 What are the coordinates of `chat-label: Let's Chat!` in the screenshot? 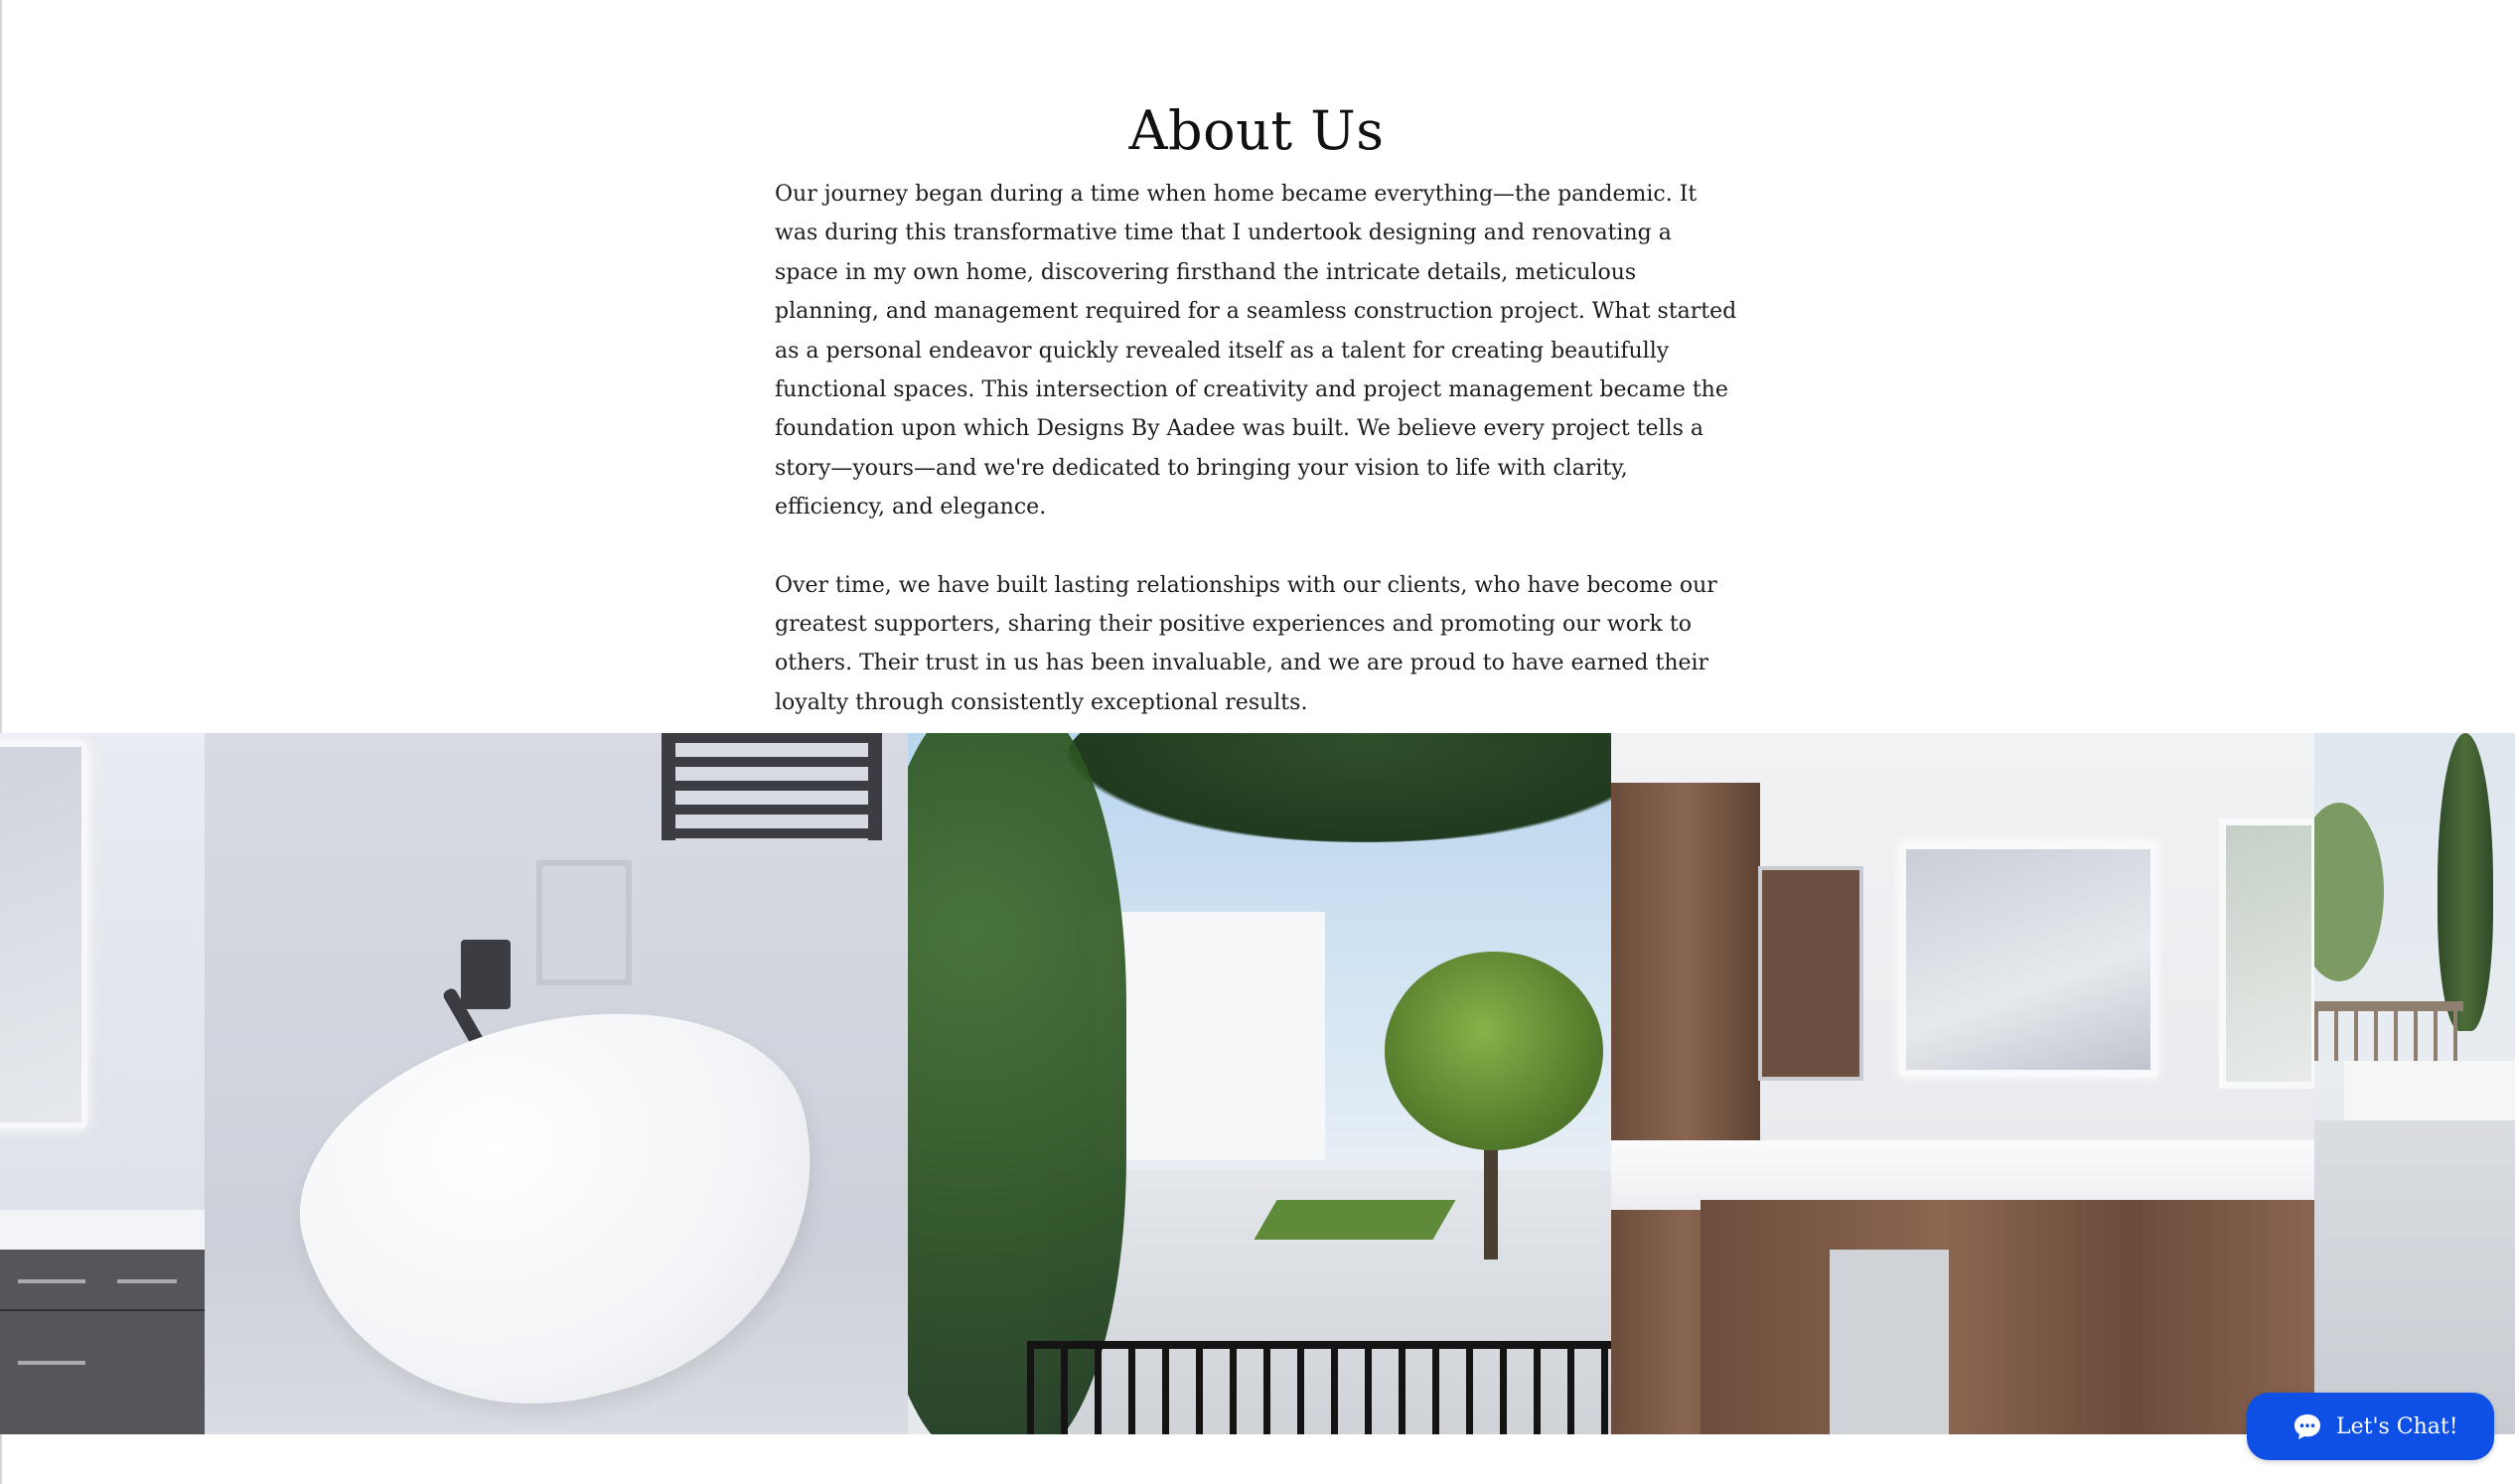 It's located at (2397, 1426).